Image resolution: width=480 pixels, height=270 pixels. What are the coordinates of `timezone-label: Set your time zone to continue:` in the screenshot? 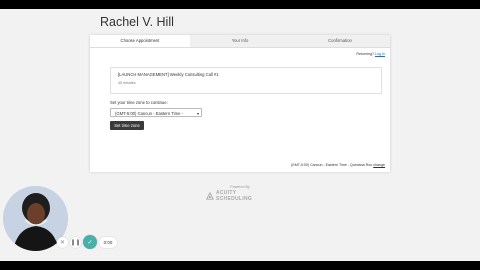 It's located at (139, 102).